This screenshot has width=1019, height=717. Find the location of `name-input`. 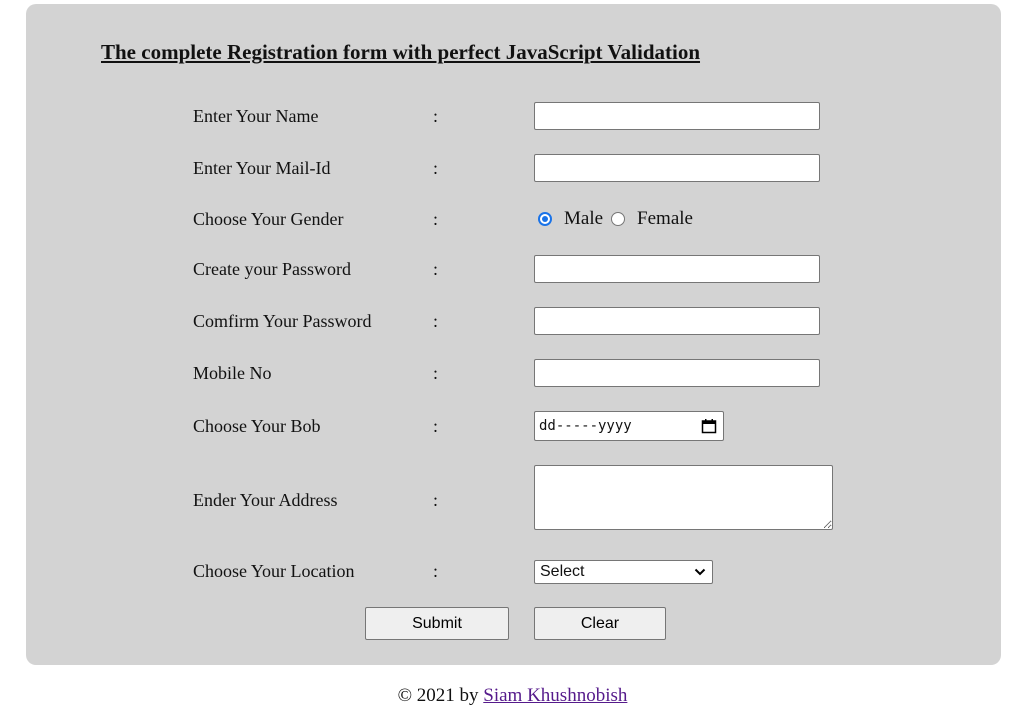

name-input is located at coordinates (677, 116).